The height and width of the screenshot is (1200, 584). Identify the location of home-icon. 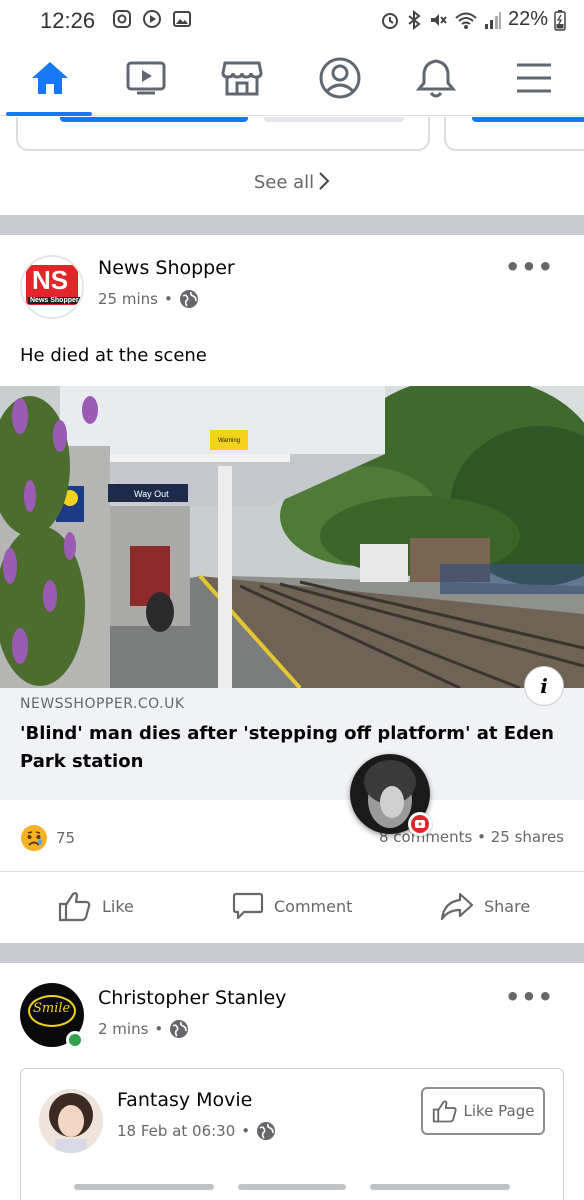
(50, 78).